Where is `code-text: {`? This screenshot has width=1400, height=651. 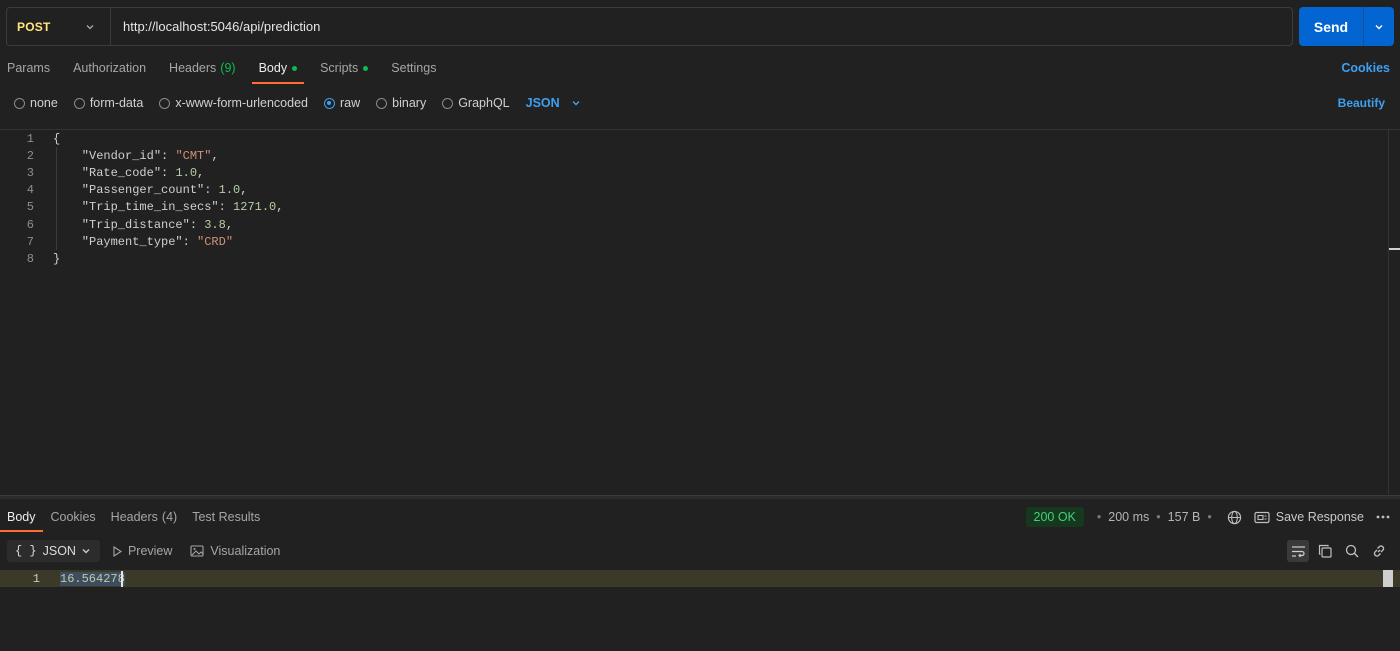 code-text: { is located at coordinates (56, 139).